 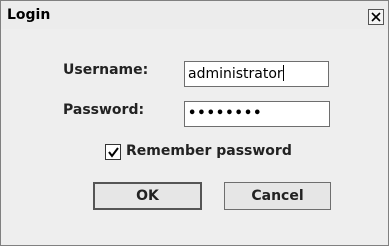 I want to click on remember-password-checkbox, so click(x=113, y=152).